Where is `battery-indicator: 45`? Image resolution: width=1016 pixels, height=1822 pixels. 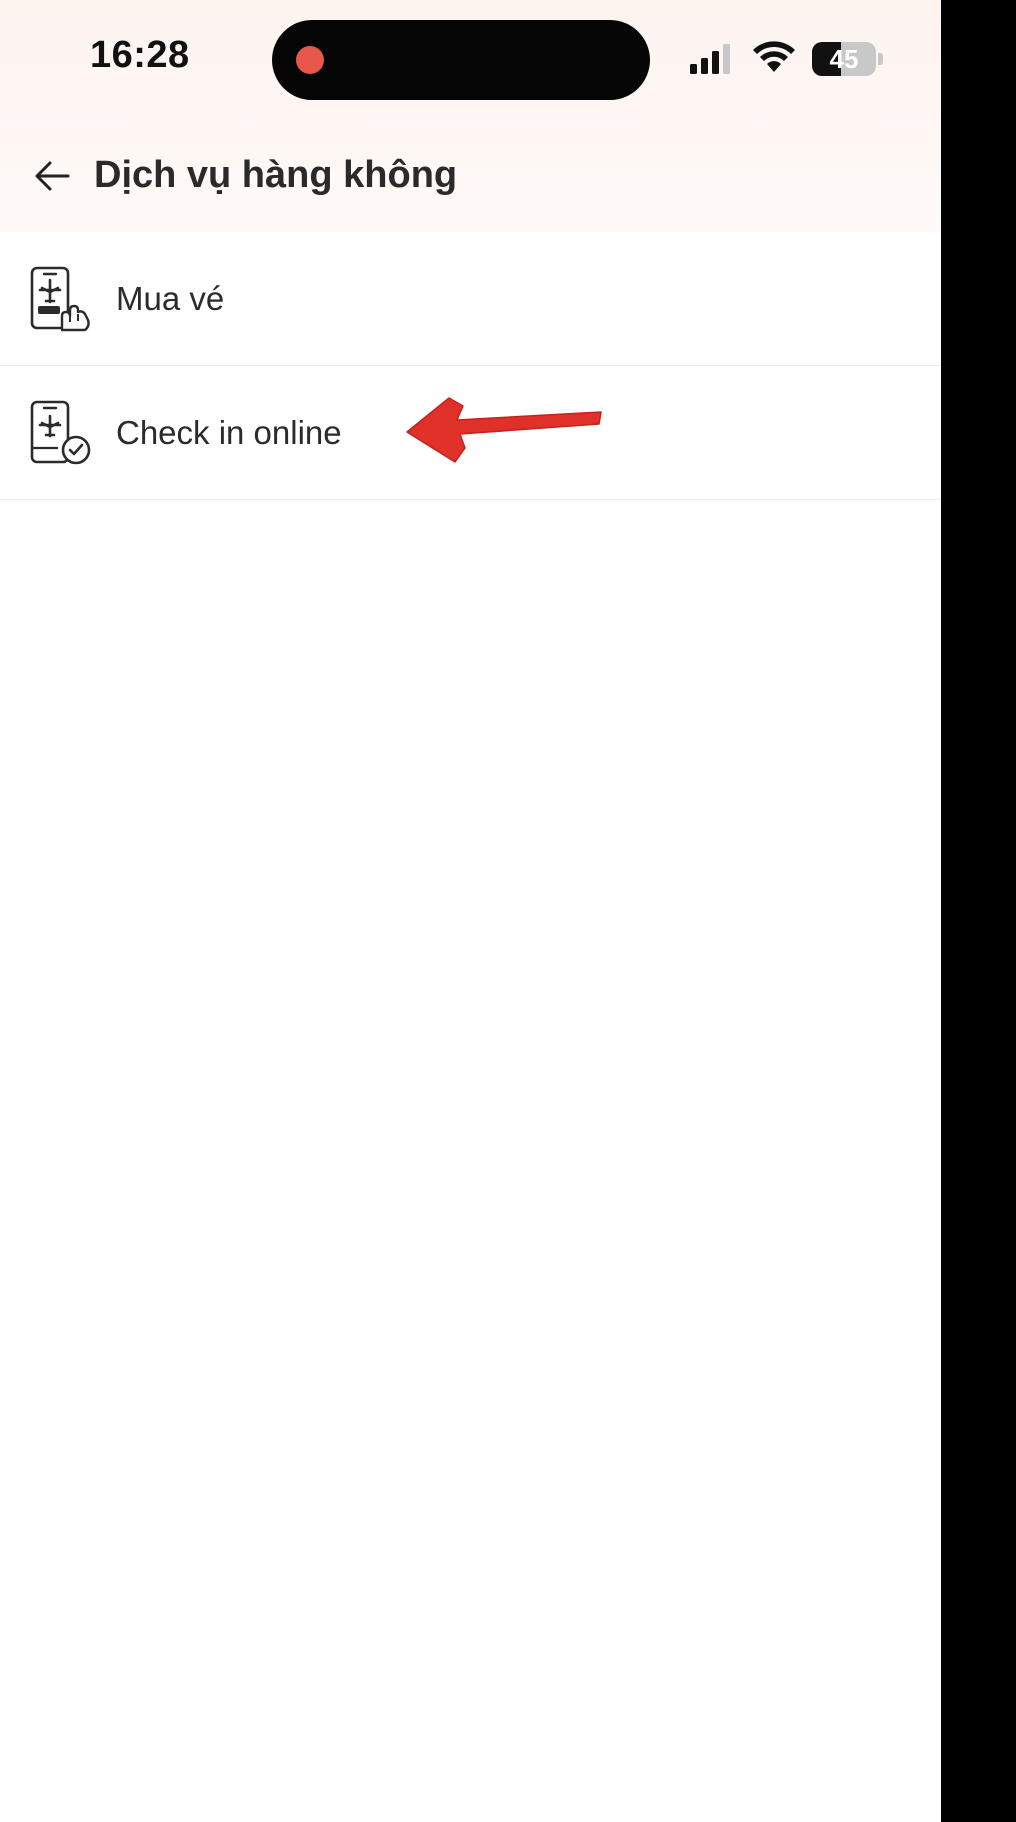
battery-indicator: 45 is located at coordinates (848, 59).